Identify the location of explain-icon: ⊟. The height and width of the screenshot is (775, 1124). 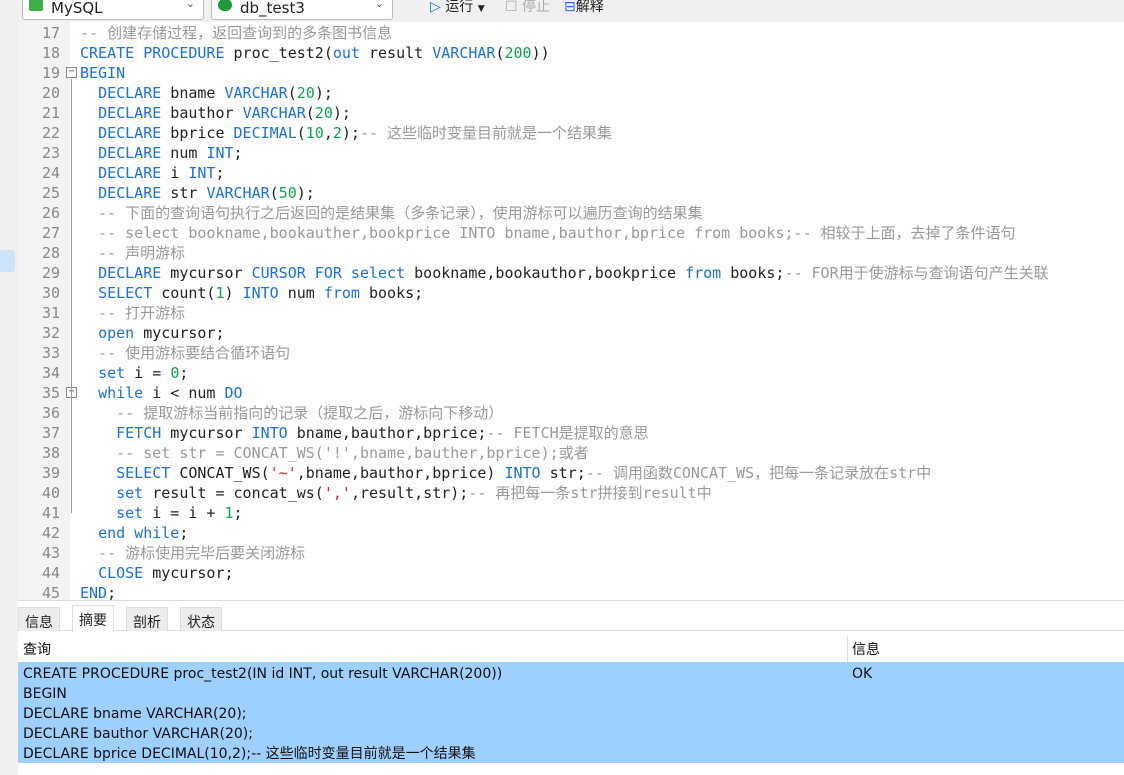
(570, 7).